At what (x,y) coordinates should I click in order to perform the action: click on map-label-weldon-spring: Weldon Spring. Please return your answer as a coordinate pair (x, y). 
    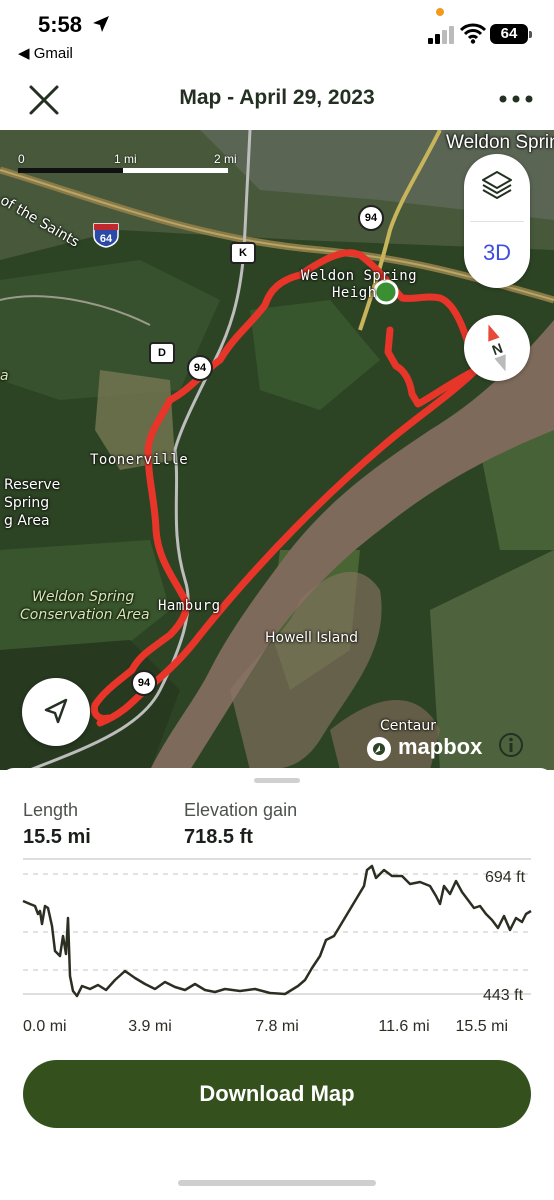
    Looking at the image, I should click on (500, 142).